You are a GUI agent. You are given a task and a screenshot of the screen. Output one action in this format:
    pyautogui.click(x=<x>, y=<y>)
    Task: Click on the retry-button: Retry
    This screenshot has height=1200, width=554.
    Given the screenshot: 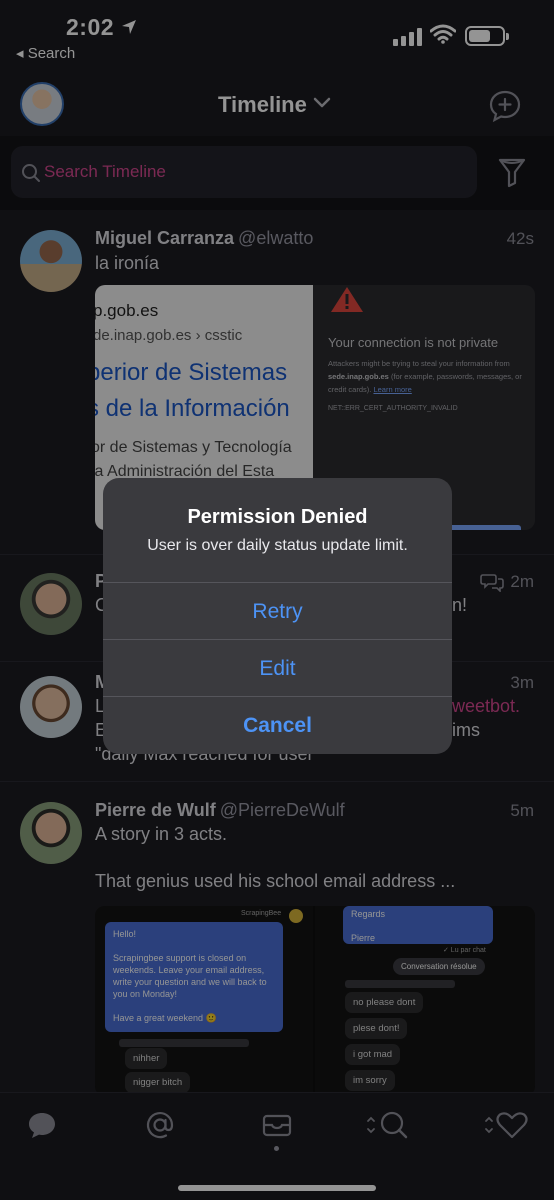 What is the action you would take?
    pyautogui.click(x=277, y=610)
    